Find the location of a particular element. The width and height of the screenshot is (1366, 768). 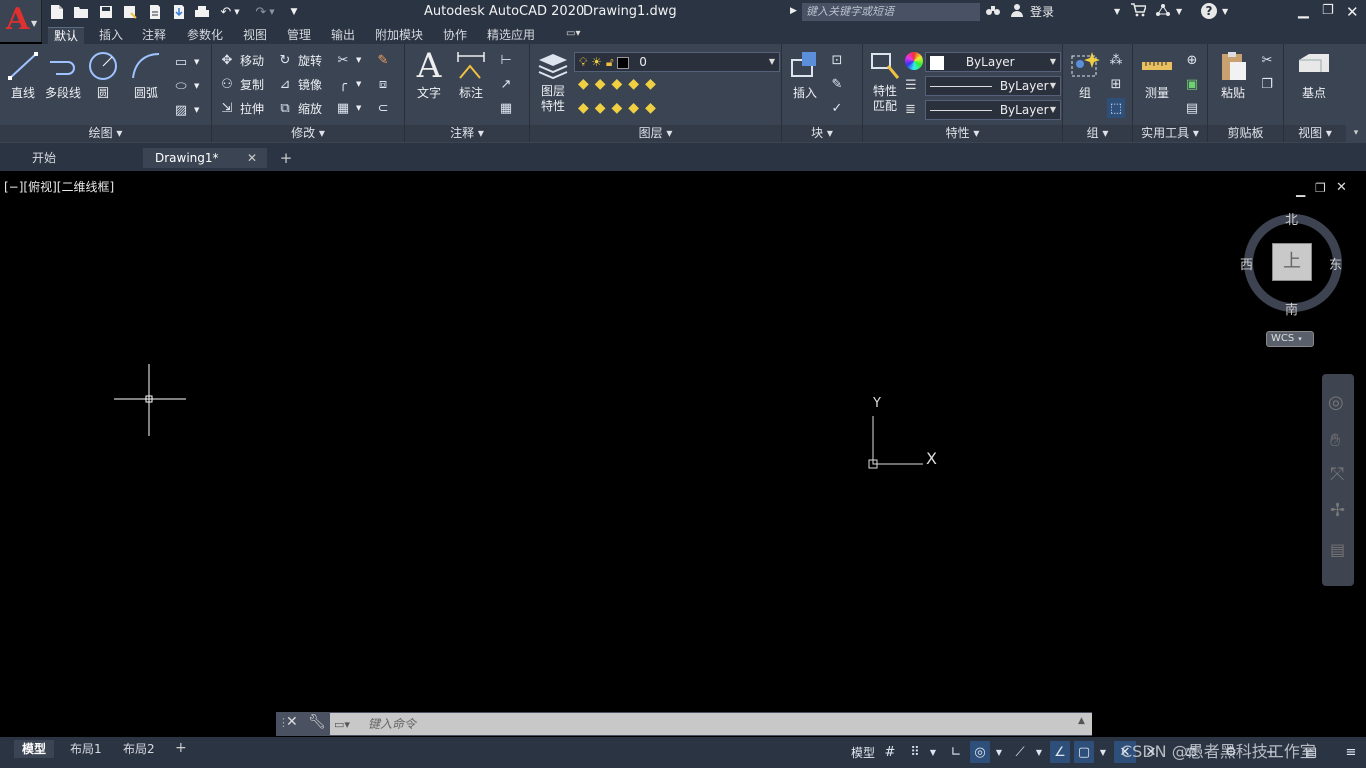

tab-addins: 附加模块 is located at coordinates (399, 35).